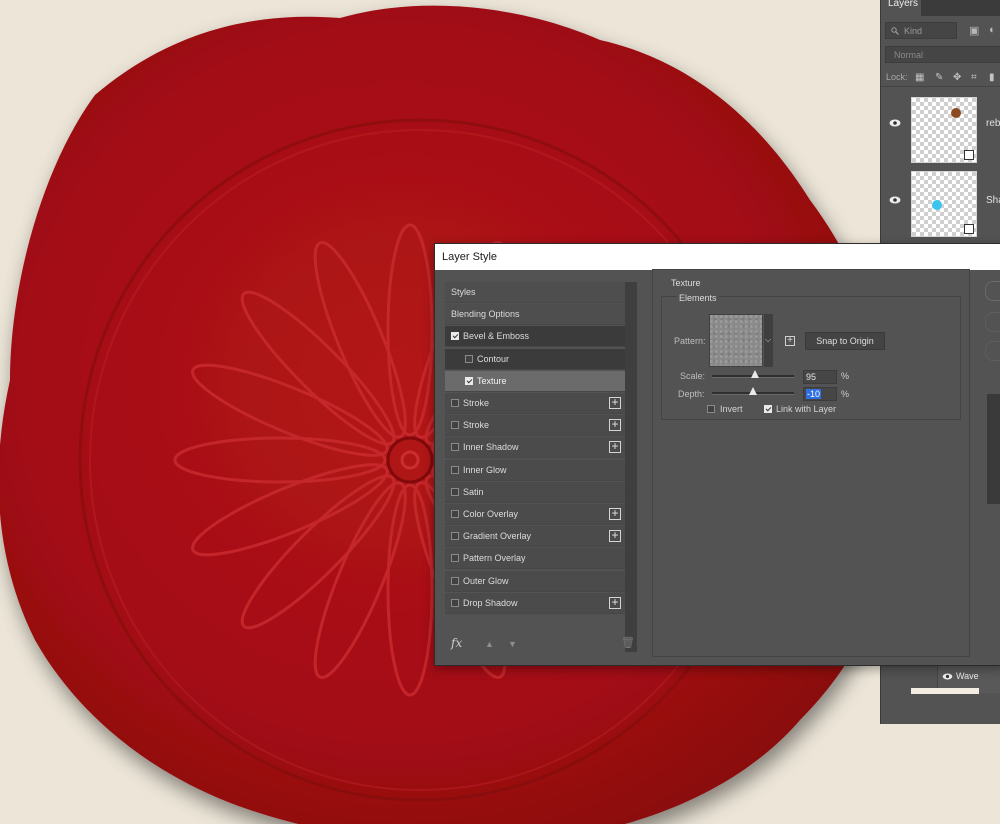 This screenshot has width=1000, height=824. I want to click on style-item-label: Styles, so click(463, 292).